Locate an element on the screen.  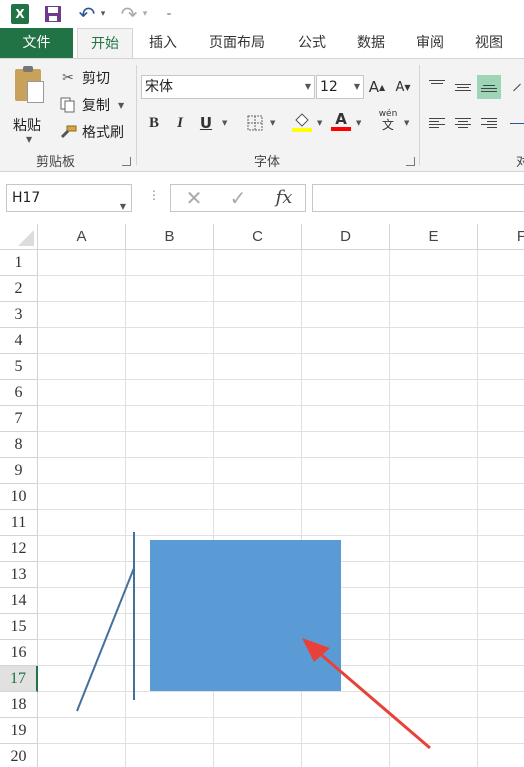
paintbrush-icon is located at coordinates (68, 132).